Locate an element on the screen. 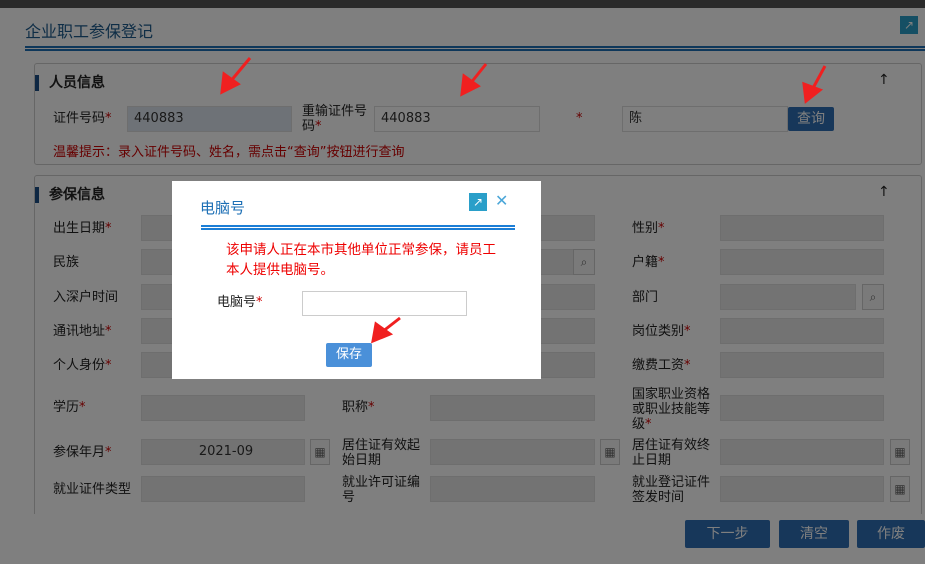 This screenshot has height=564, width=925. annotation-arrow is located at coordinates (240, 70).